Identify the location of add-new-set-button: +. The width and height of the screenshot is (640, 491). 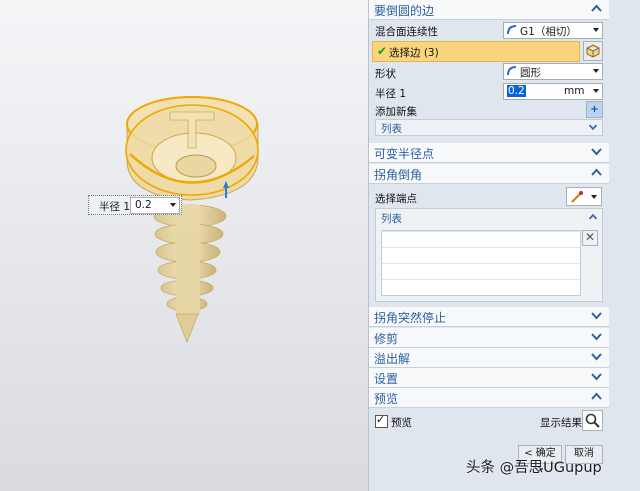
(594, 109).